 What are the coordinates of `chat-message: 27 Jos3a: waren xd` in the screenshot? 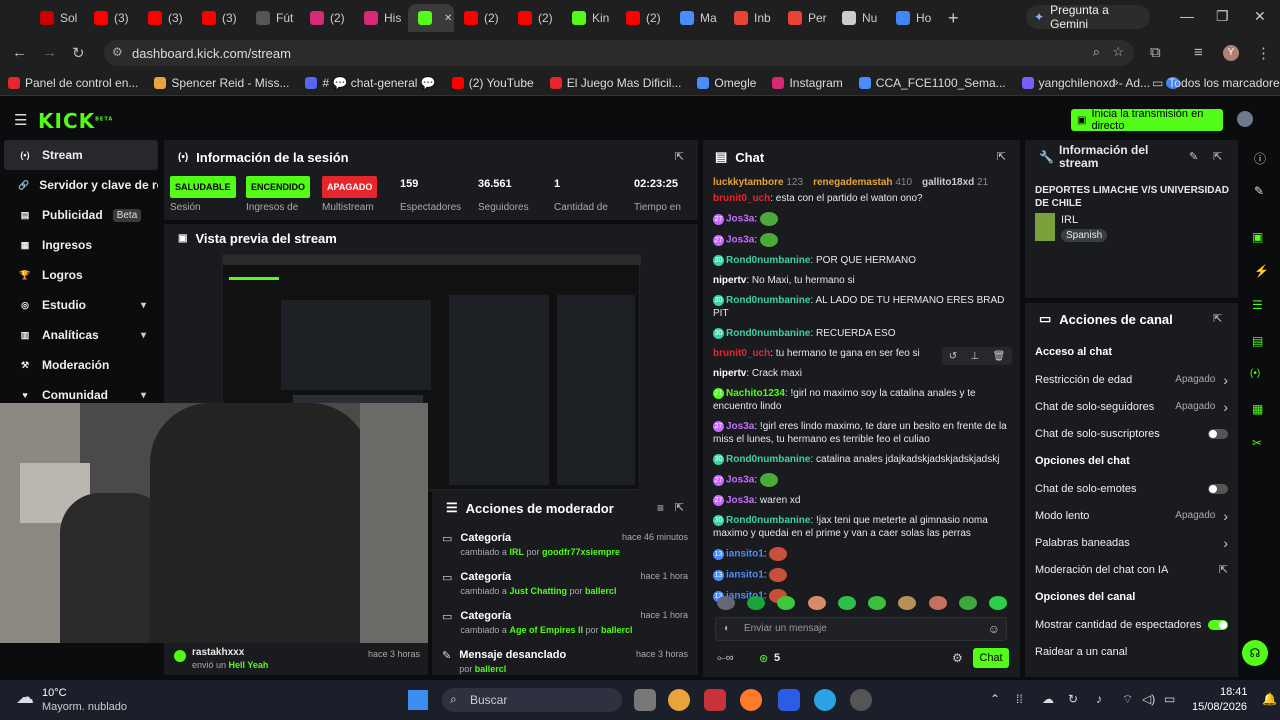 It's located at (865, 500).